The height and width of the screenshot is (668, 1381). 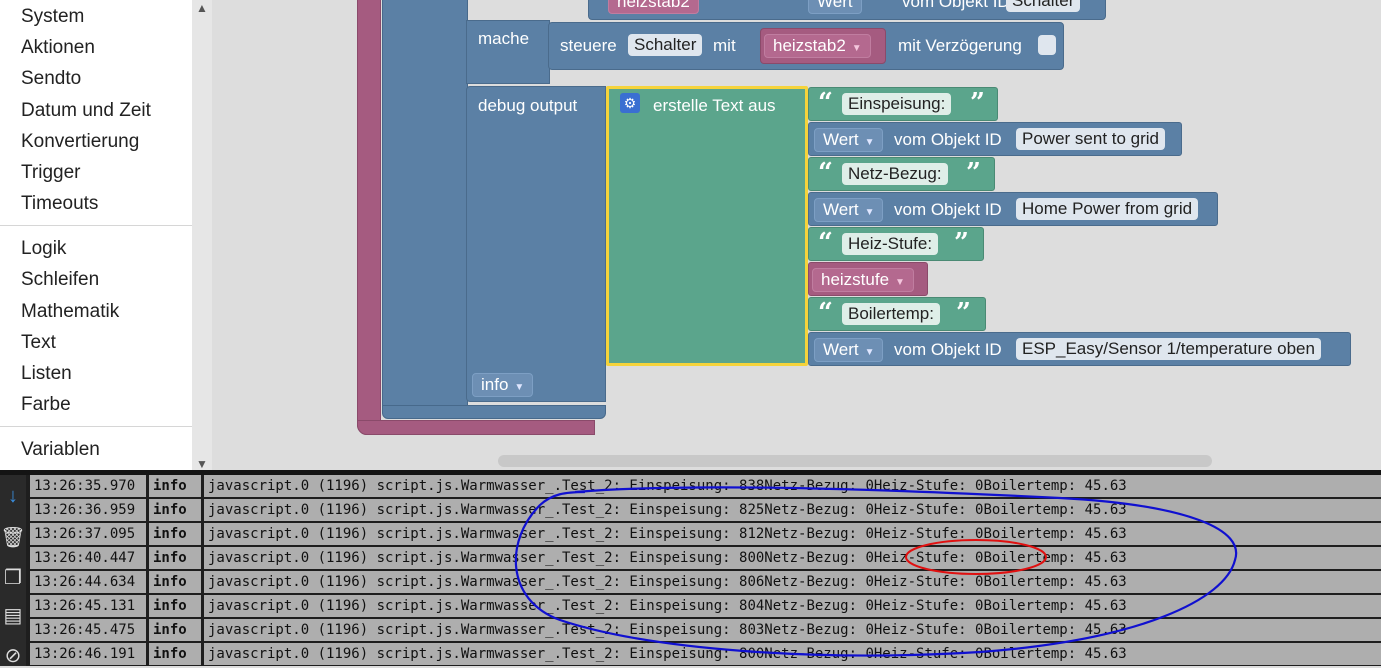 I want to click on scroll-down-icon: ↓, so click(x=13, y=496).